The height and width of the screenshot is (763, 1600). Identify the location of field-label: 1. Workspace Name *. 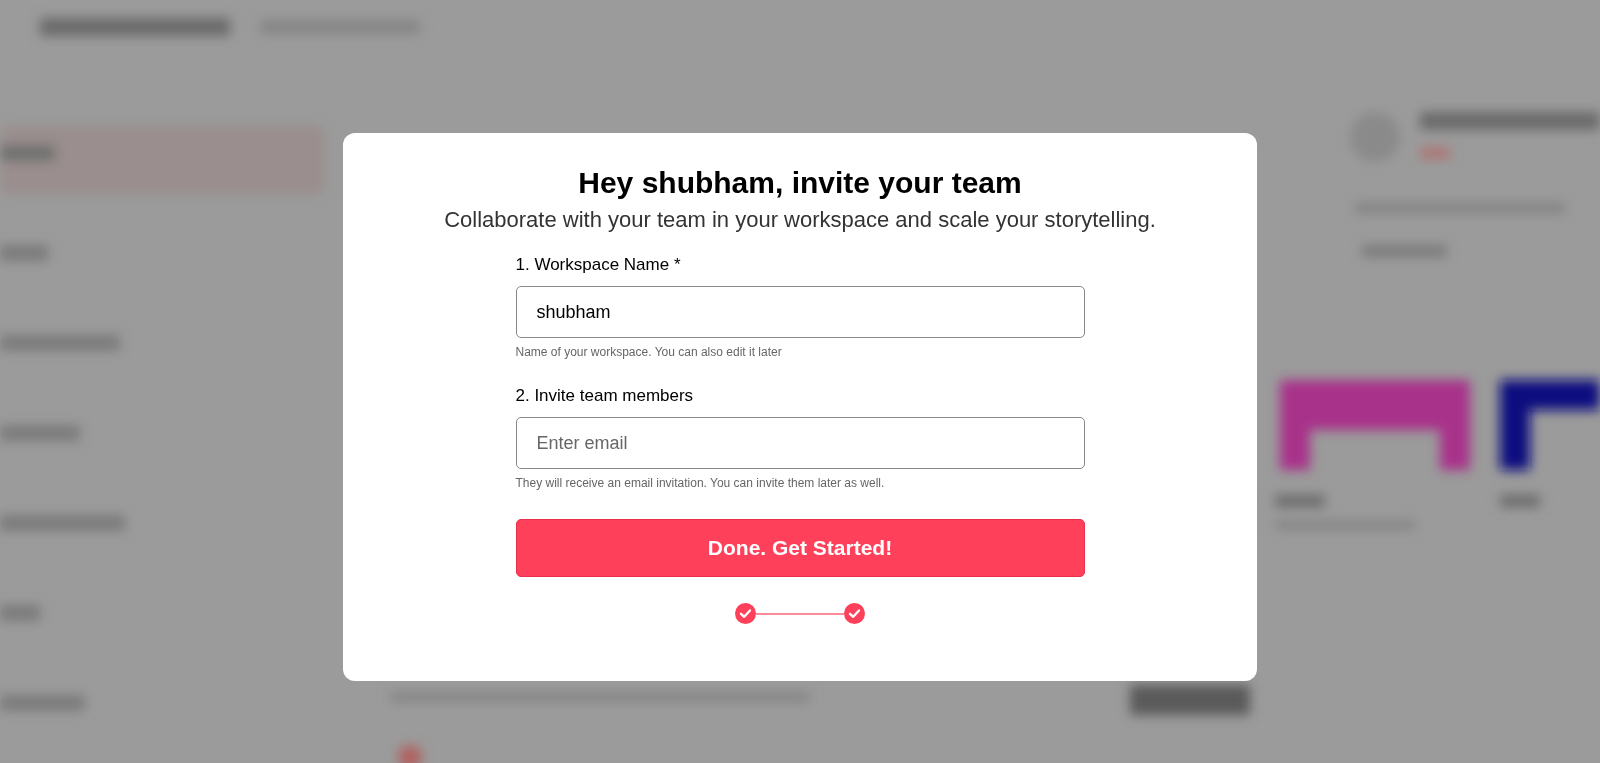
(598, 265).